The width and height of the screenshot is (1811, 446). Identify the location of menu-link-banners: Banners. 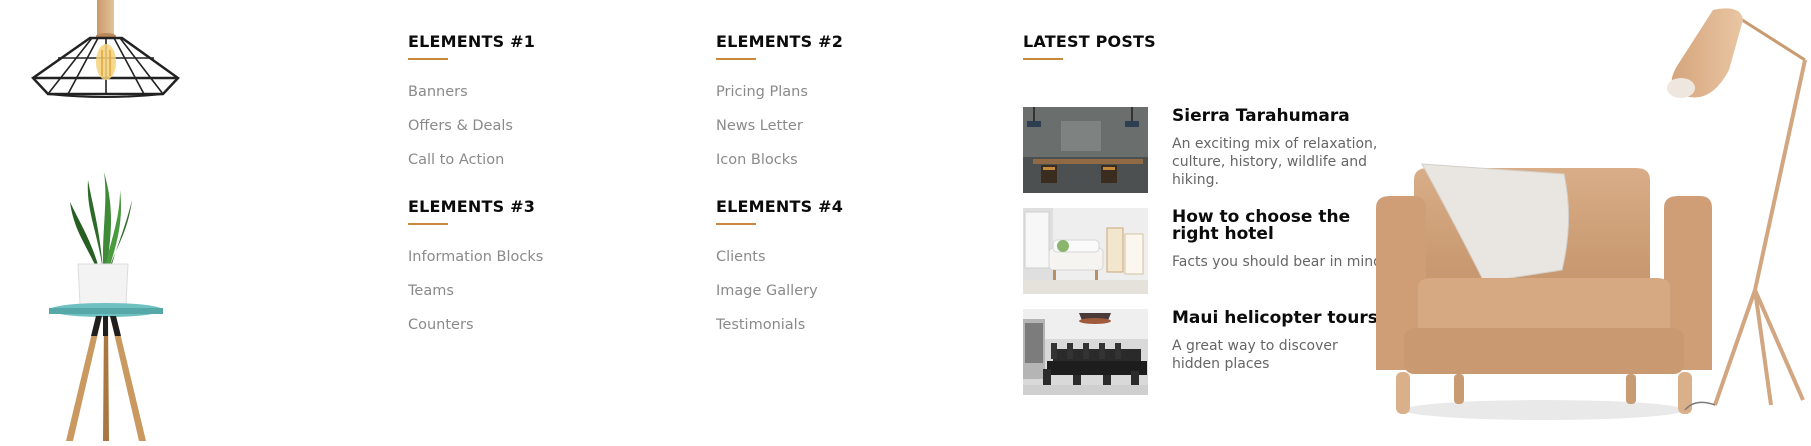
(438, 92).